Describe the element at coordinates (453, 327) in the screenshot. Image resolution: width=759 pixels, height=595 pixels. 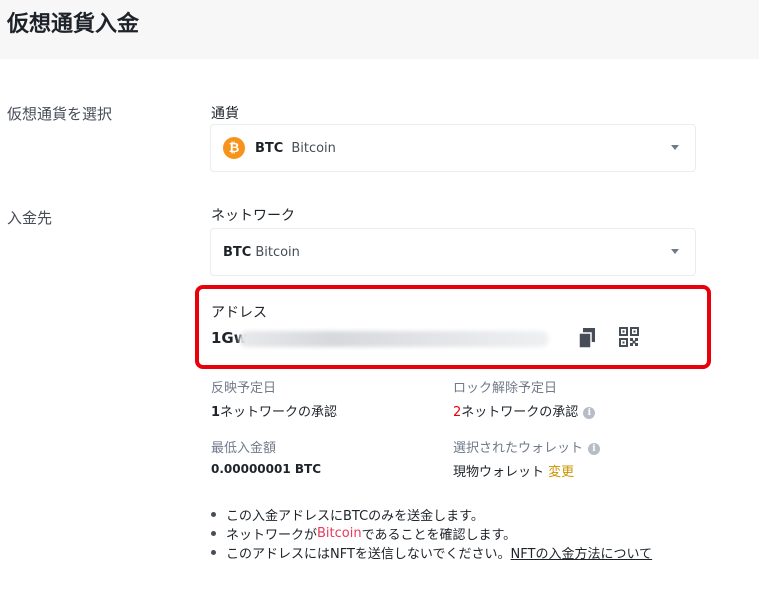
I see `address-highlight-box: アドレス 1Gw` at that location.